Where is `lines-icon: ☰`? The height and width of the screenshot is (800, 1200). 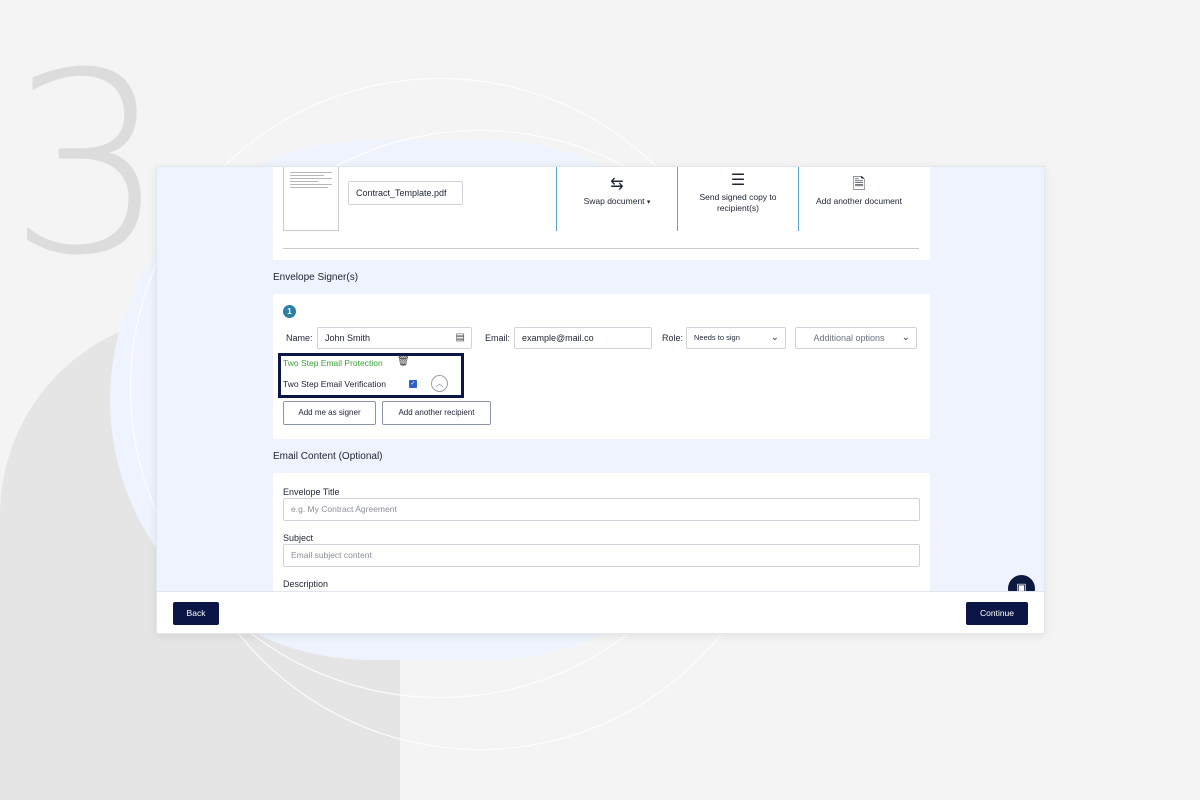
lines-icon: ☰ is located at coordinates (738, 180).